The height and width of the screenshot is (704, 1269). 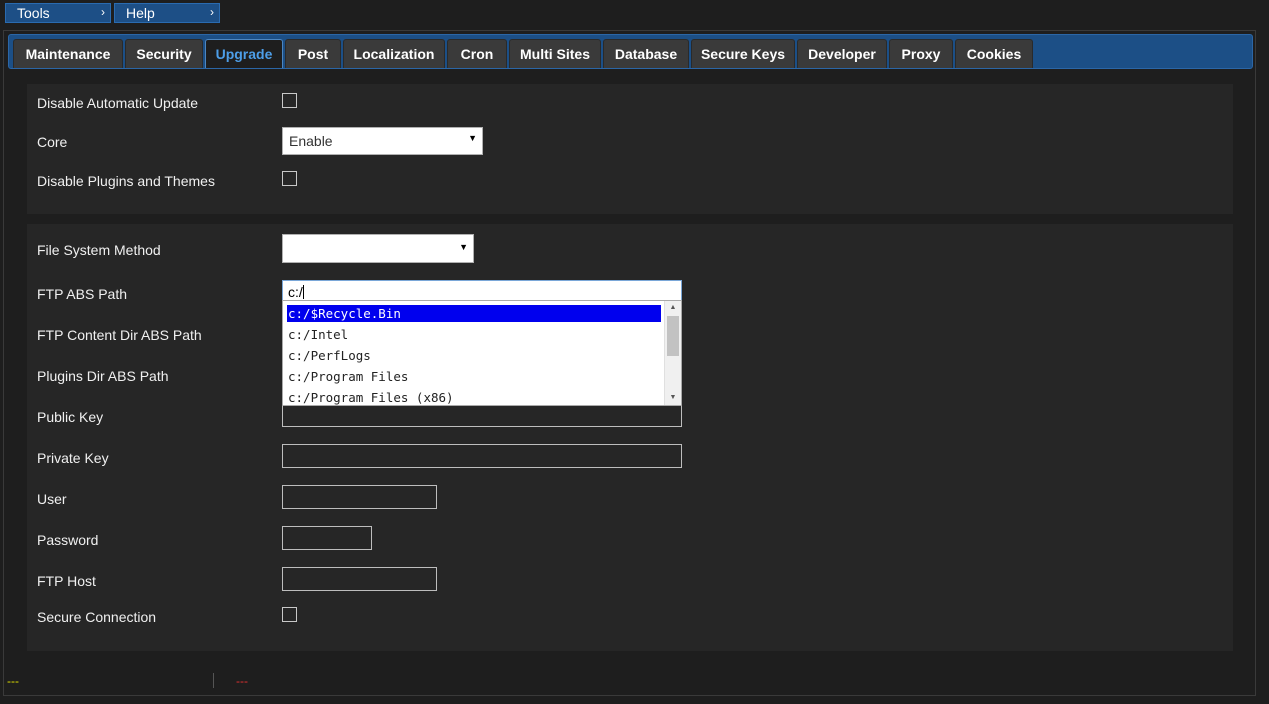 I want to click on user-input, so click(x=359, y=497).